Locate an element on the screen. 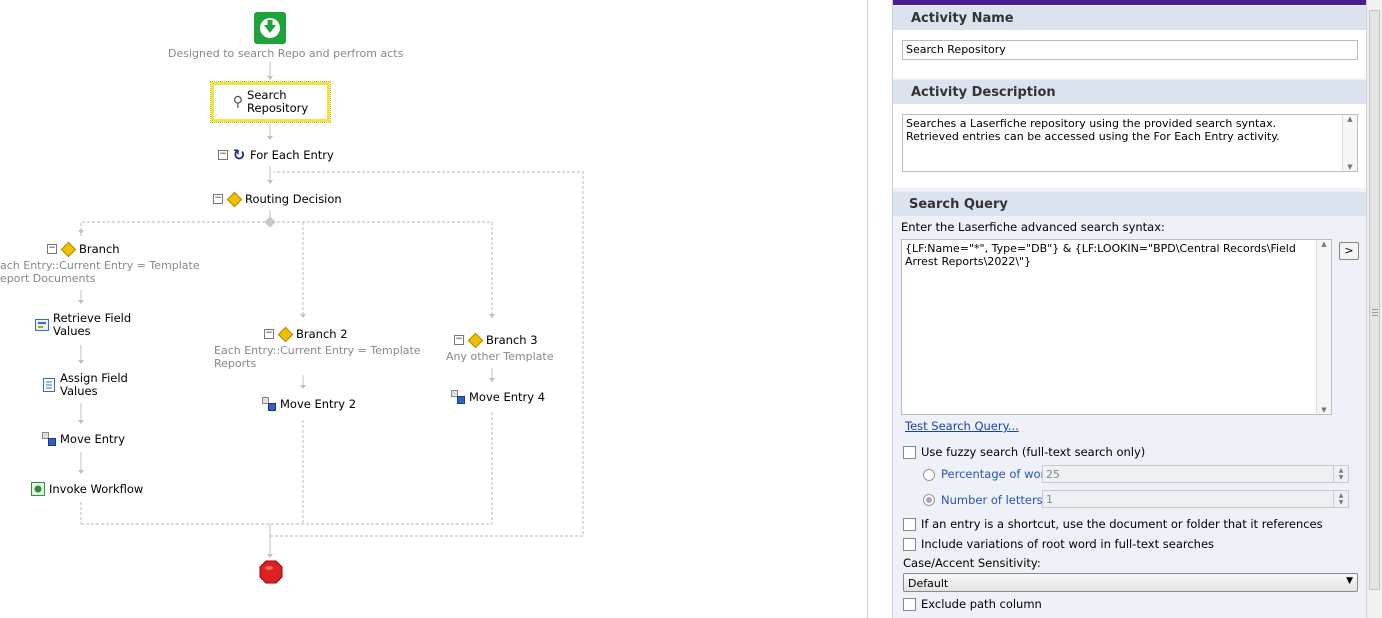 The height and width of the screenshot is (618, 1382). exclude-path-checkbox is located at coordinates (909, 604).